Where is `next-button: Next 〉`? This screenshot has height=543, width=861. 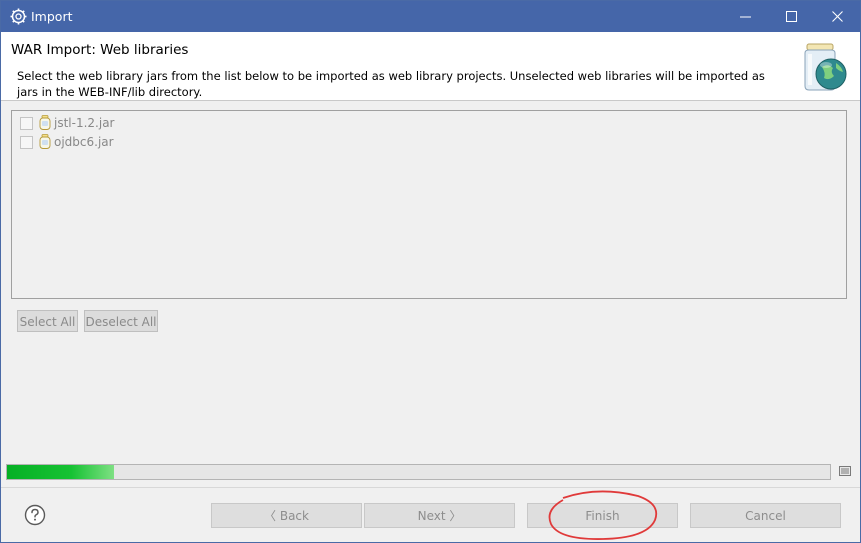
next-button: Next 〉 is located at coordinates (439, 515).